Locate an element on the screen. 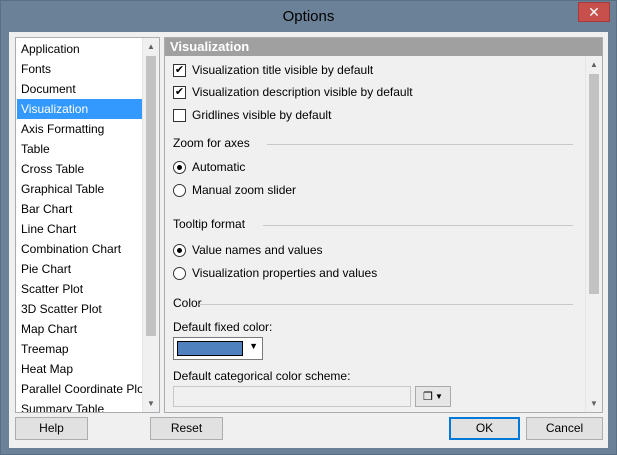  sidebar-item: Document is located at coordinates (80, 89).